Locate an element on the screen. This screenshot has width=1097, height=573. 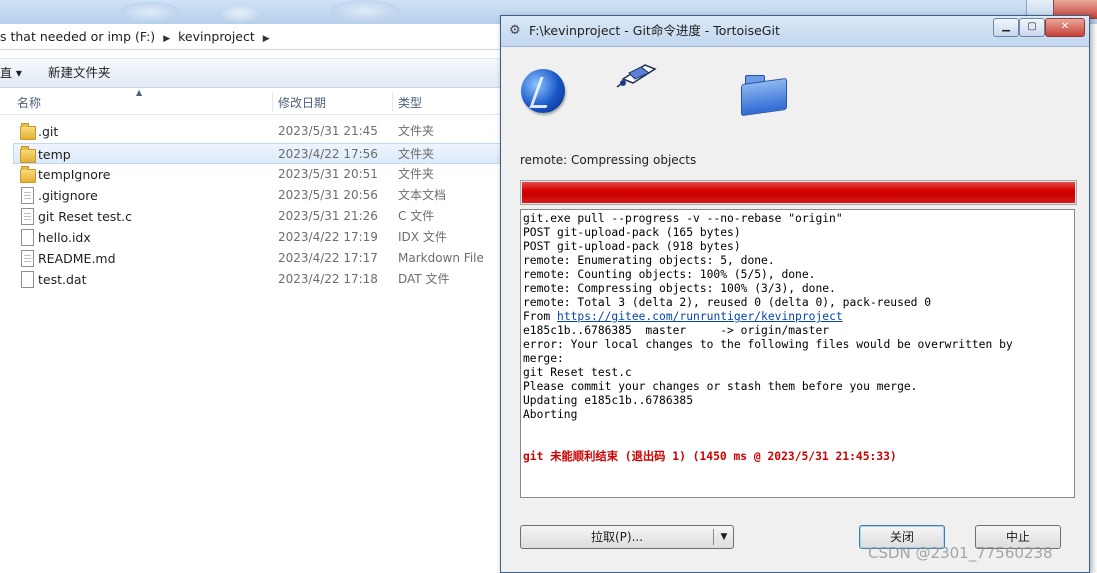
dialog-title: F:\kevinproject - Git命令进度 - TortoiseGit is located at coordinates (654, 30).